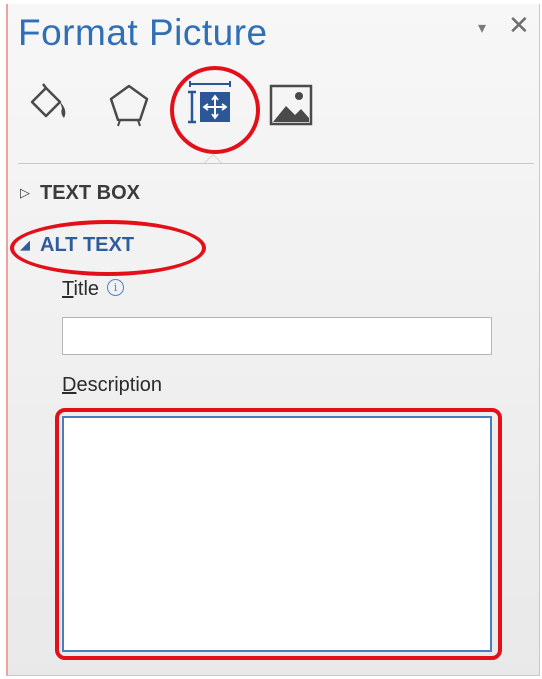  I want to click on title-label-accelerator: T, so click(68, 289).